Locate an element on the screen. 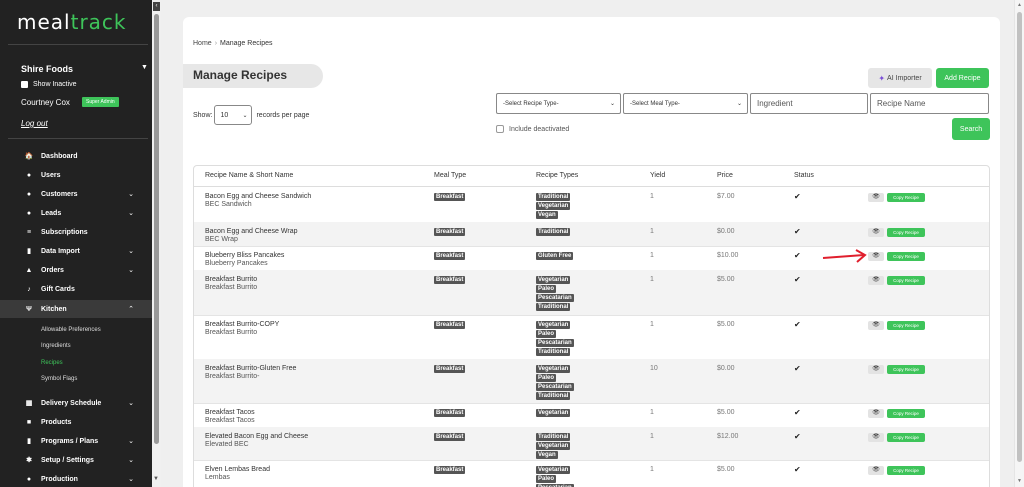  recipe-types-cell: Vegetarian is located at coordinates (553, 413).